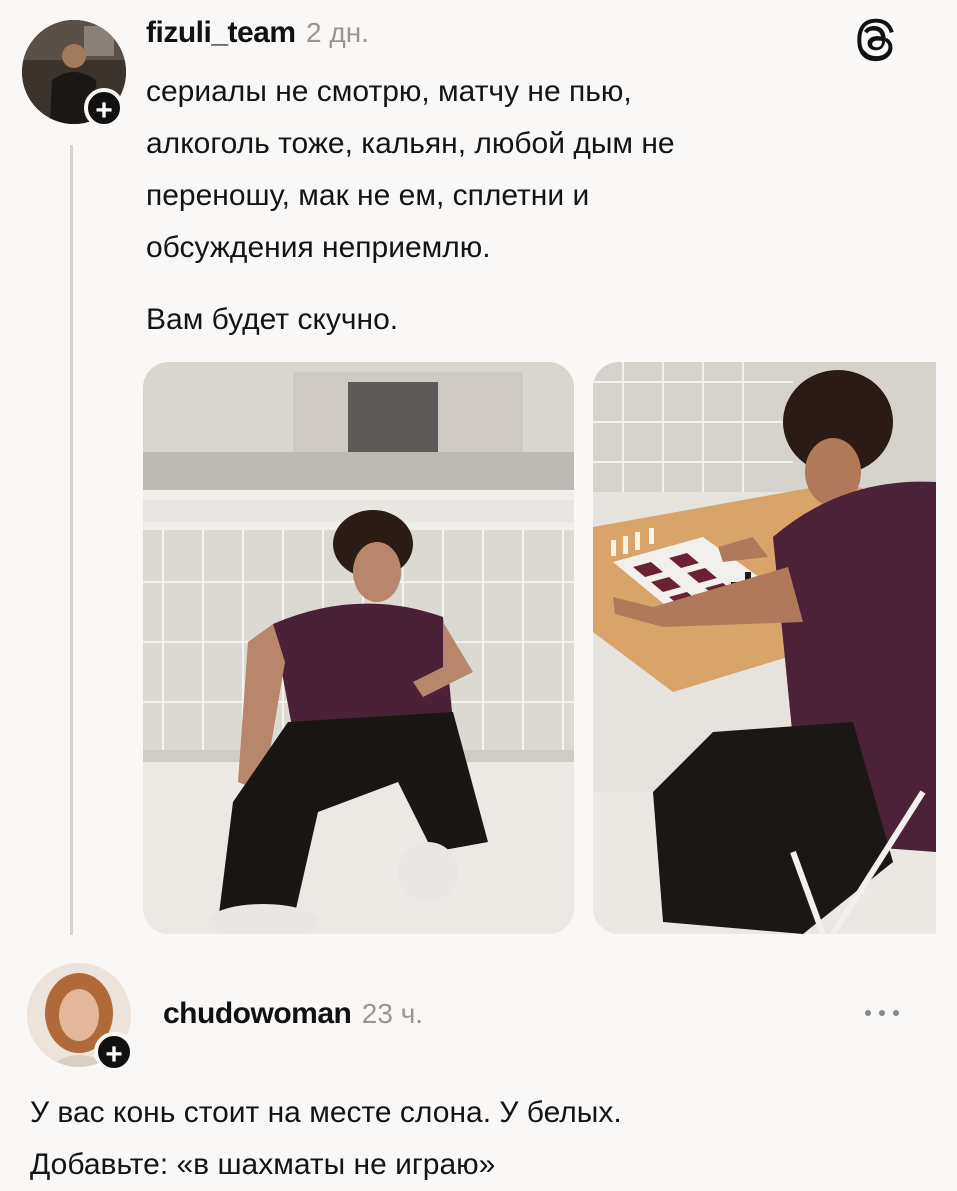 Image resolution: width=957 pixels, height=1191 pixels. I want to click on more-options-icon, so click(882, 1013).